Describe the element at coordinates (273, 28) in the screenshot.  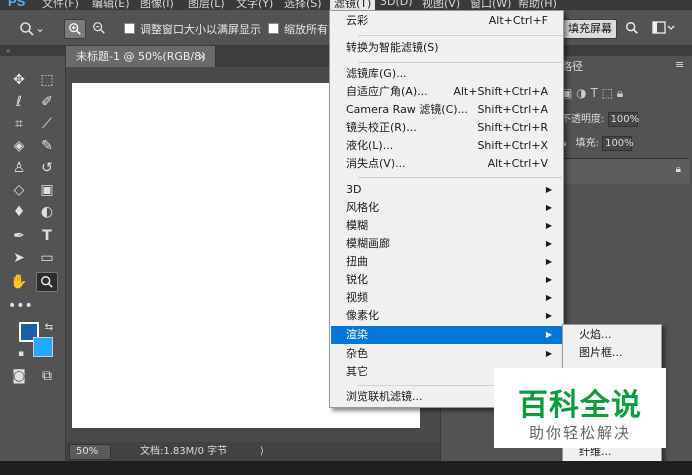
I see `zoom-all-windows-checkbox` at that location.